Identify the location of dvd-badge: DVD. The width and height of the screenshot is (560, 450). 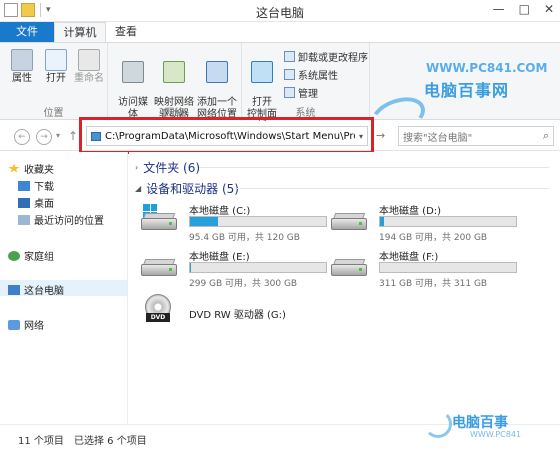
(158, 317).